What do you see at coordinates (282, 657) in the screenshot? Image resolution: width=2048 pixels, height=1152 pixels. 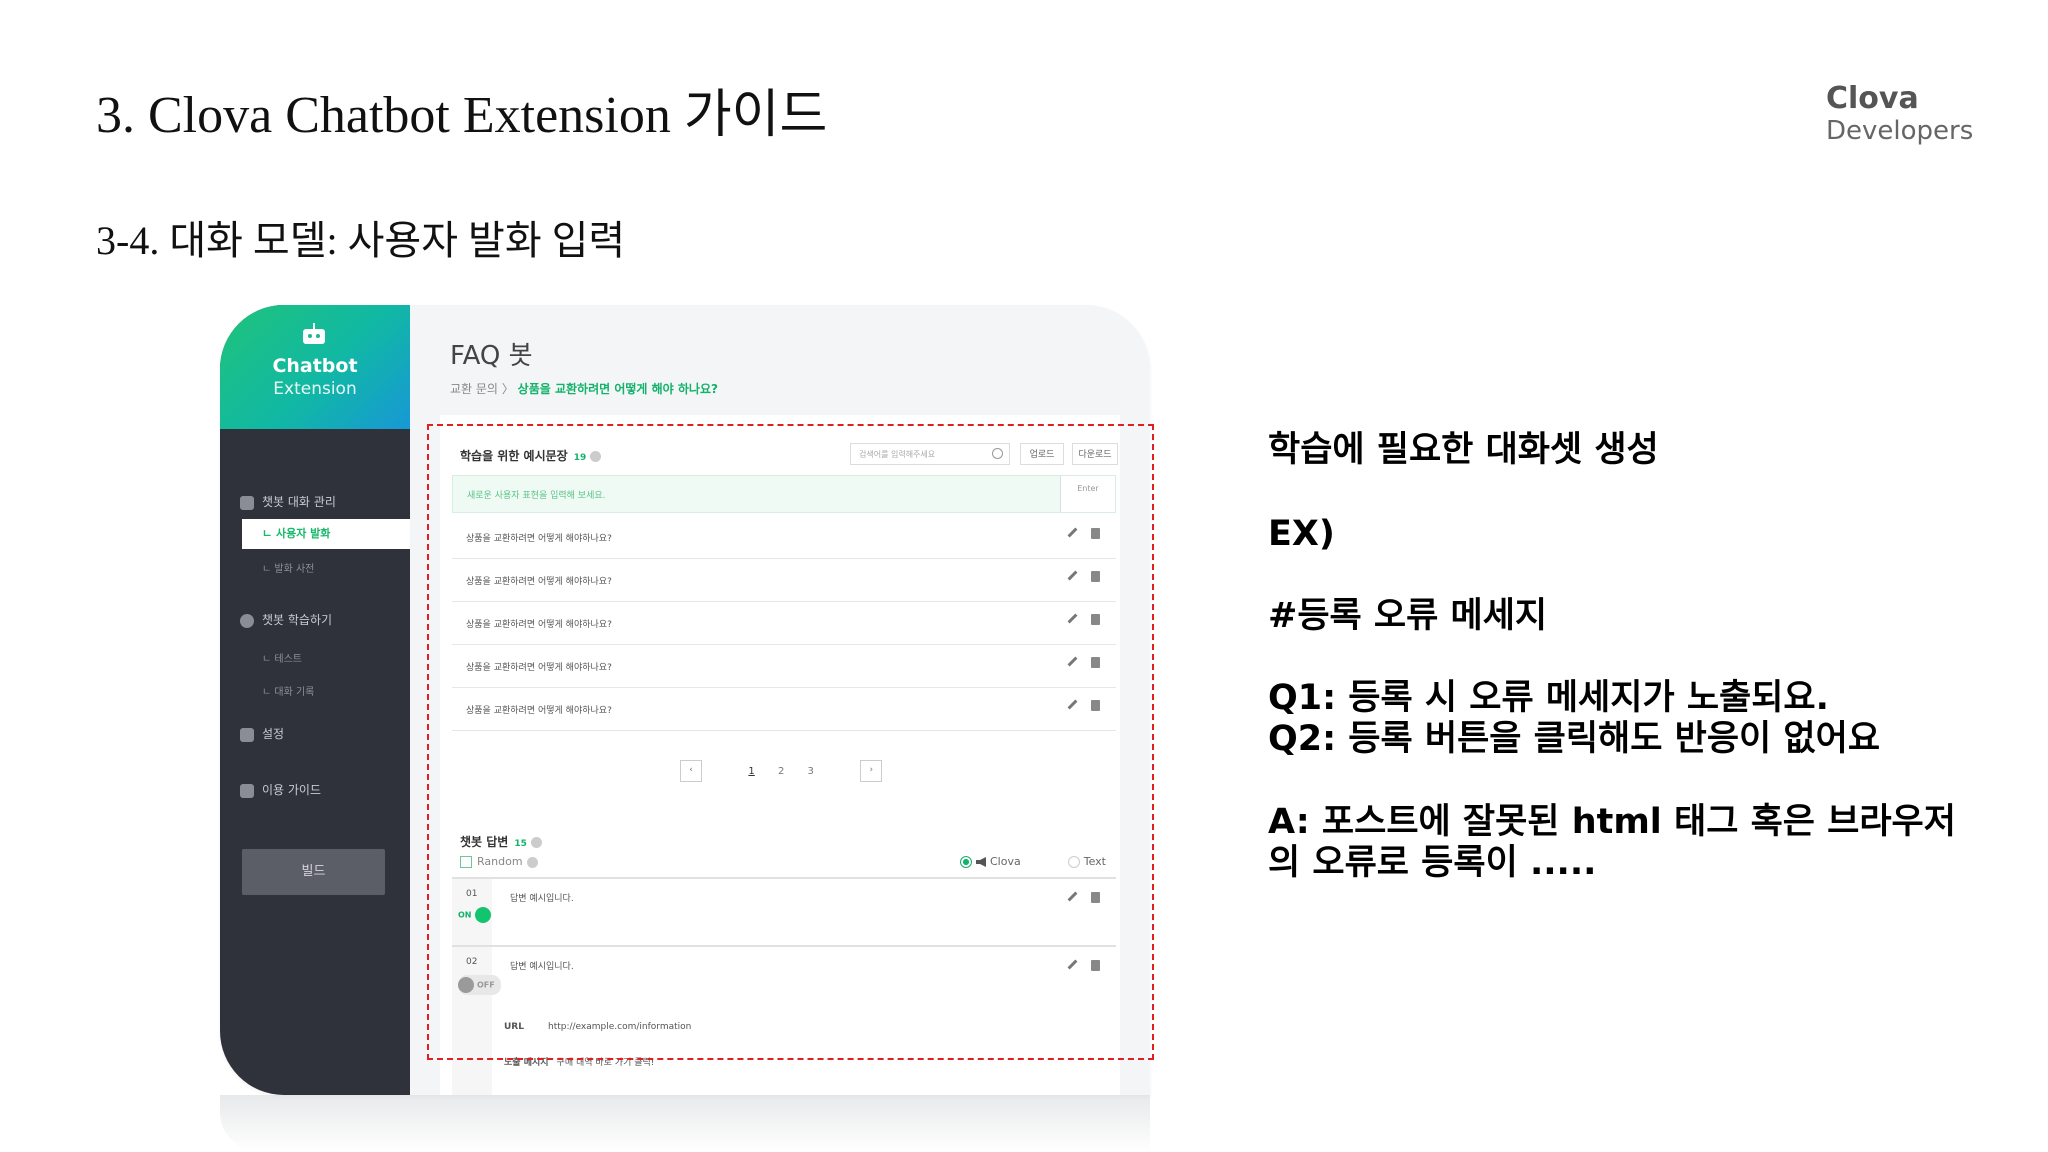 I see `sidebar-item-test: ㄴ 테스트` at bounding box center [282, 657].